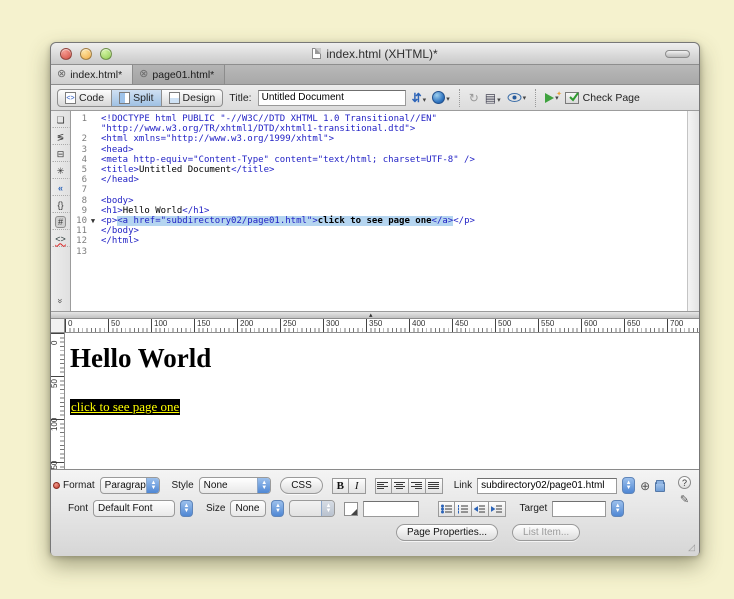 Image resolution: width=734 pixels, height=599 pixels. I want to click on style-select: None ▲ ▼, so click(235, 485).